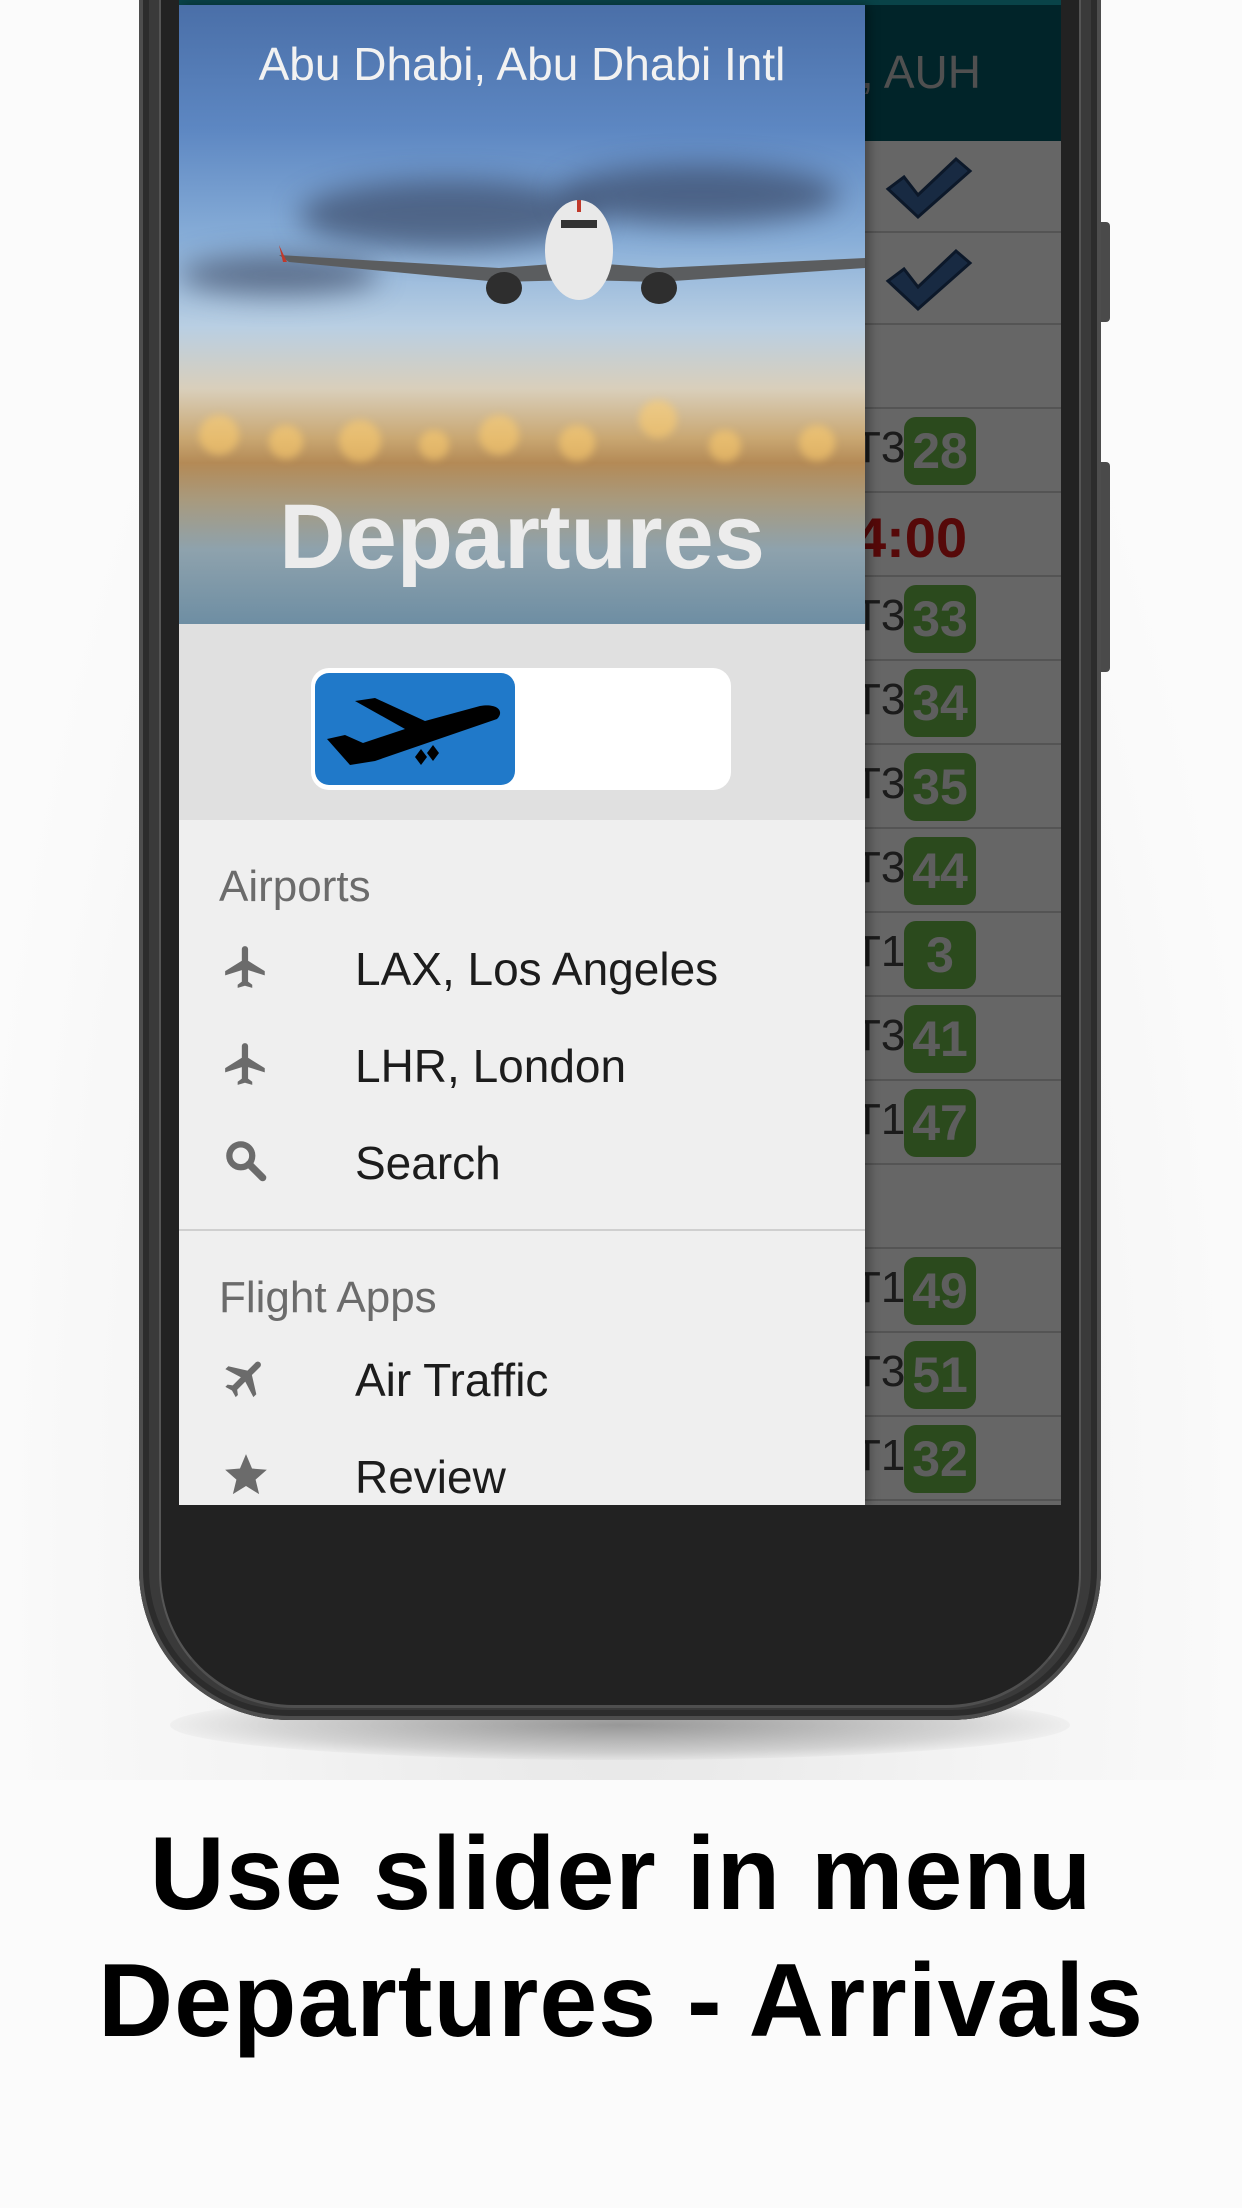 This screenshot has height=2208, width=1242. Describe the element at coordinates (572, 252) in the screenshot. I see `airplane-photo-icon` at that location.